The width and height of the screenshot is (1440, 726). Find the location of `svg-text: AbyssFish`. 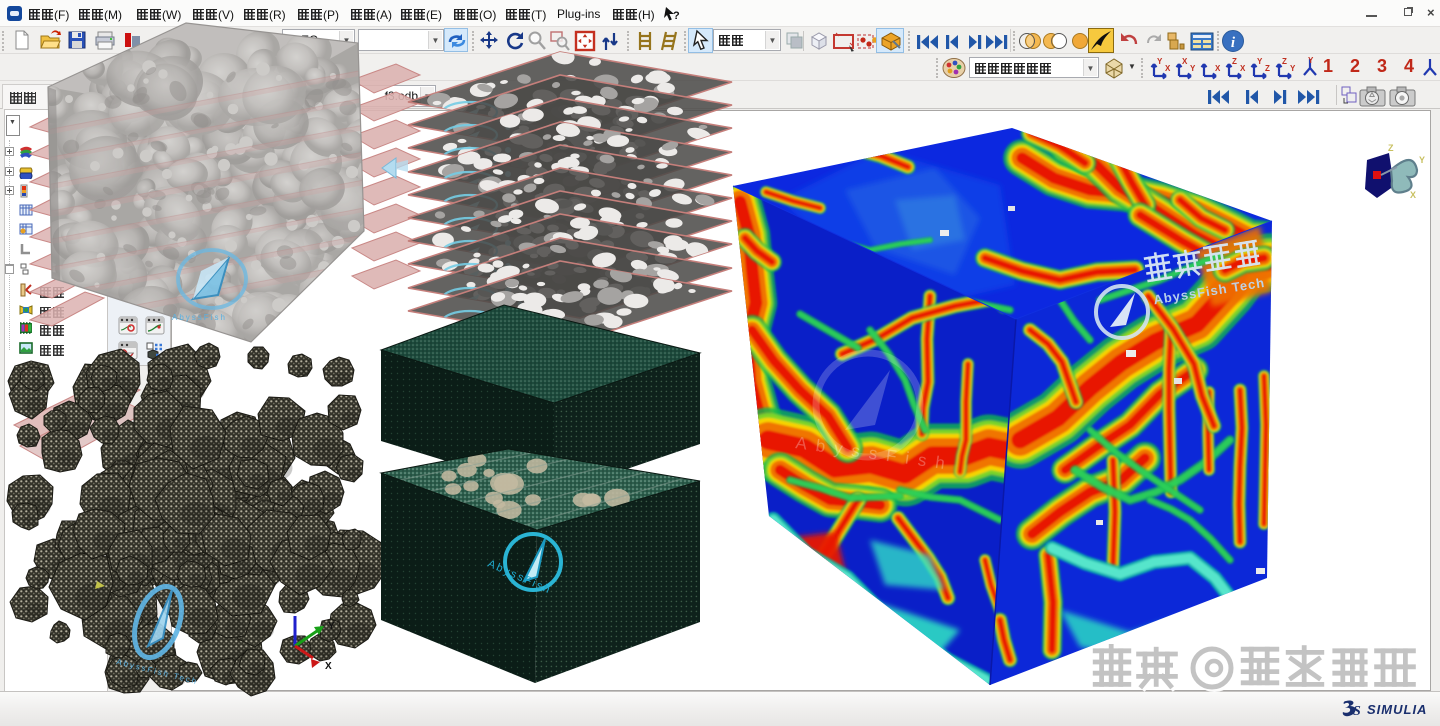

svg-text: AbyssFish is located at coordinates (199, 317).